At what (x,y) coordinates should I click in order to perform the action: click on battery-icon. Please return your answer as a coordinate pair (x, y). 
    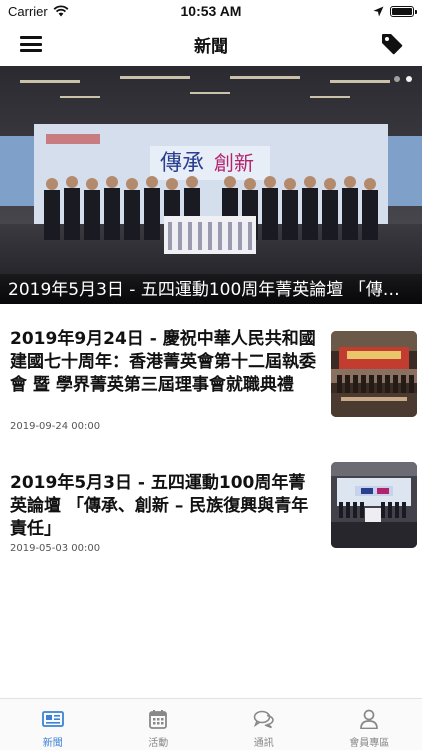
    Looking at the image, I should click on (403, 11).